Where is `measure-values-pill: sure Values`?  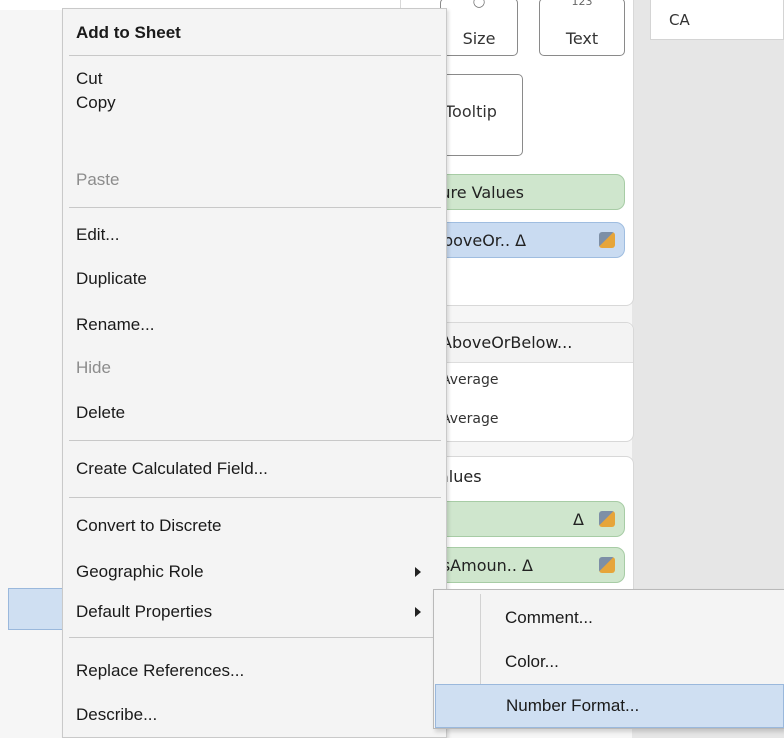 measure-values-pill: sure Values is located at coordinates (523, 192).